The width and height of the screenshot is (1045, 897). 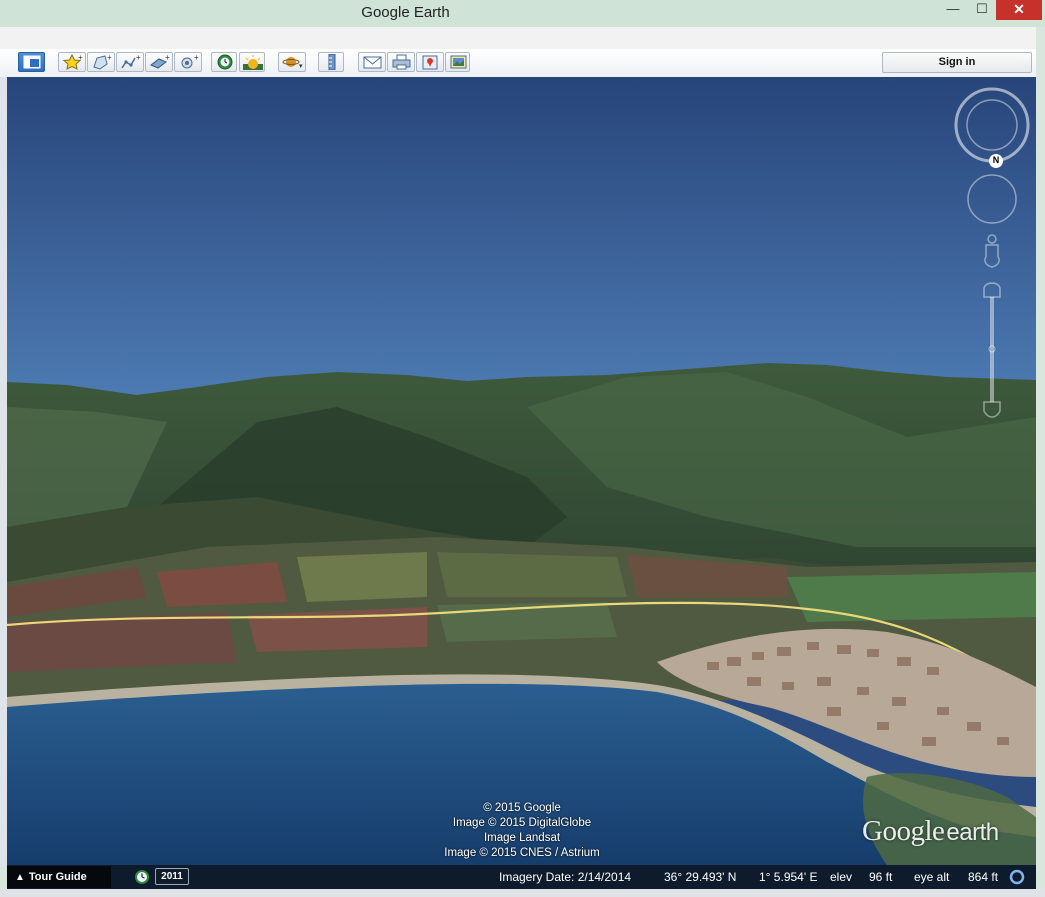 I want to click on sidebar-toggle-button, so click(x=31, y=62).